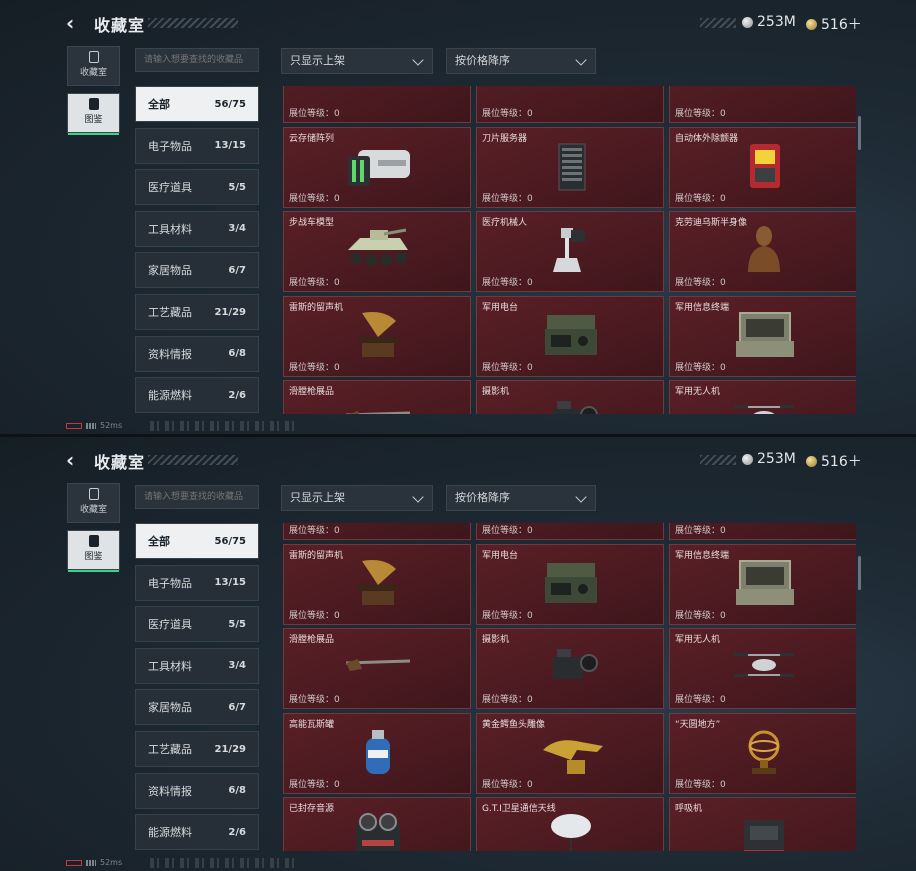  Describe the element at coordinates (707, 138) in the screenshot. I see `card-name: 自动体外除颤器` at that location.